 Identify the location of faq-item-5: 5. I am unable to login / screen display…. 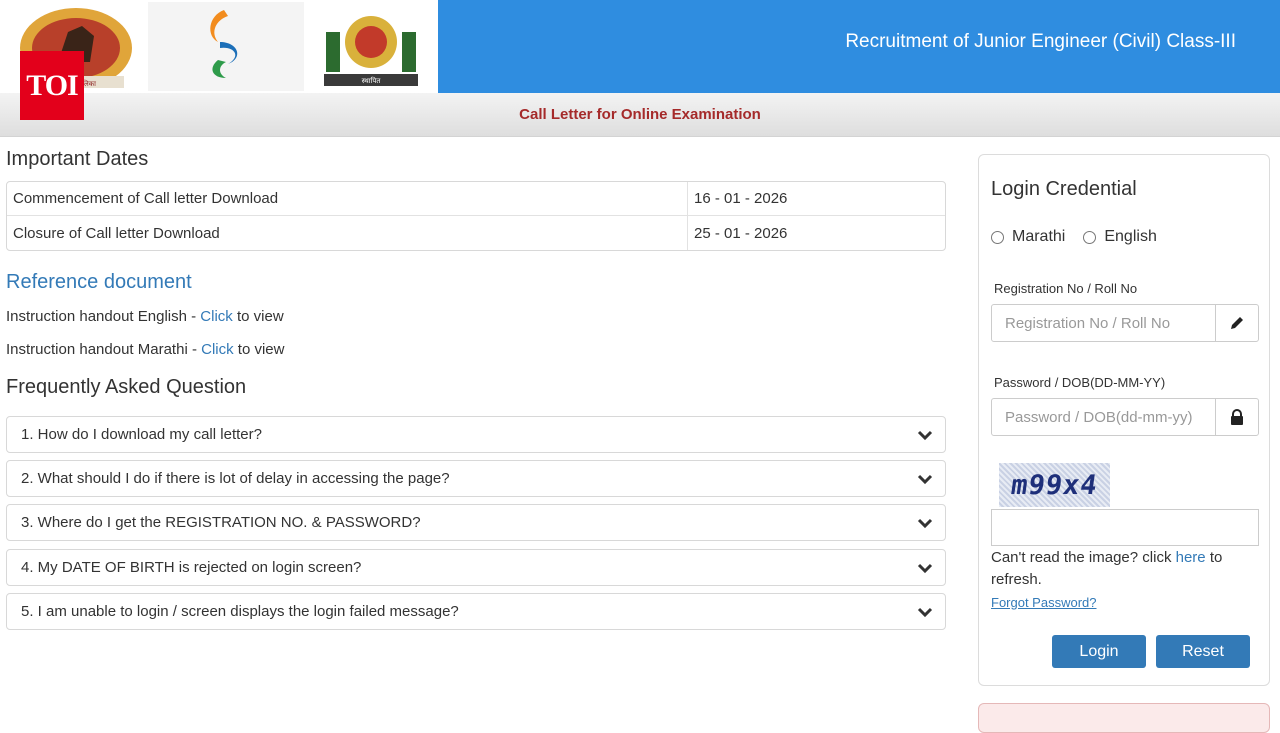
(476, 611).